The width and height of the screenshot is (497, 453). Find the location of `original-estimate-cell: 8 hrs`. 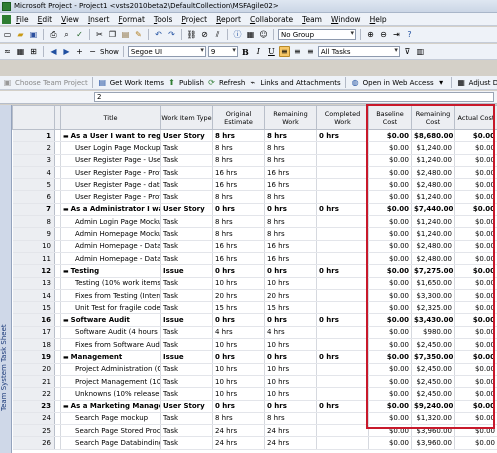

original-estimate-cell: 8 hrs is located at coordinates (238, 148).